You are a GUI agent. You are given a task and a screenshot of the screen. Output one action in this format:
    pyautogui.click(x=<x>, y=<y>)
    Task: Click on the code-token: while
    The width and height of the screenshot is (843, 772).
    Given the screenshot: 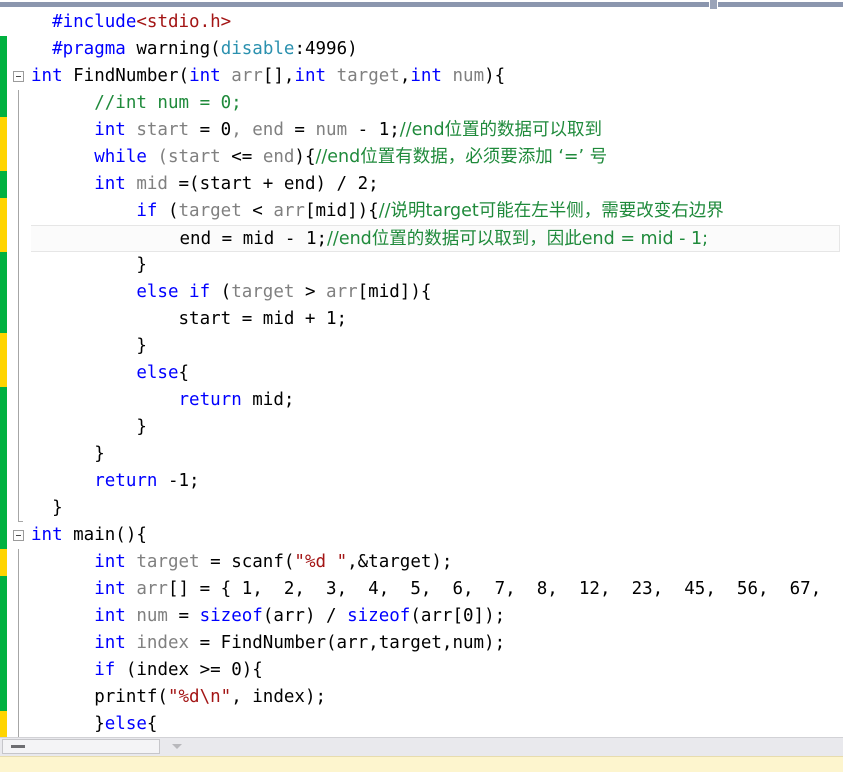 What is the action you would take?
    pyautogui.click(x=120, y=157)
    